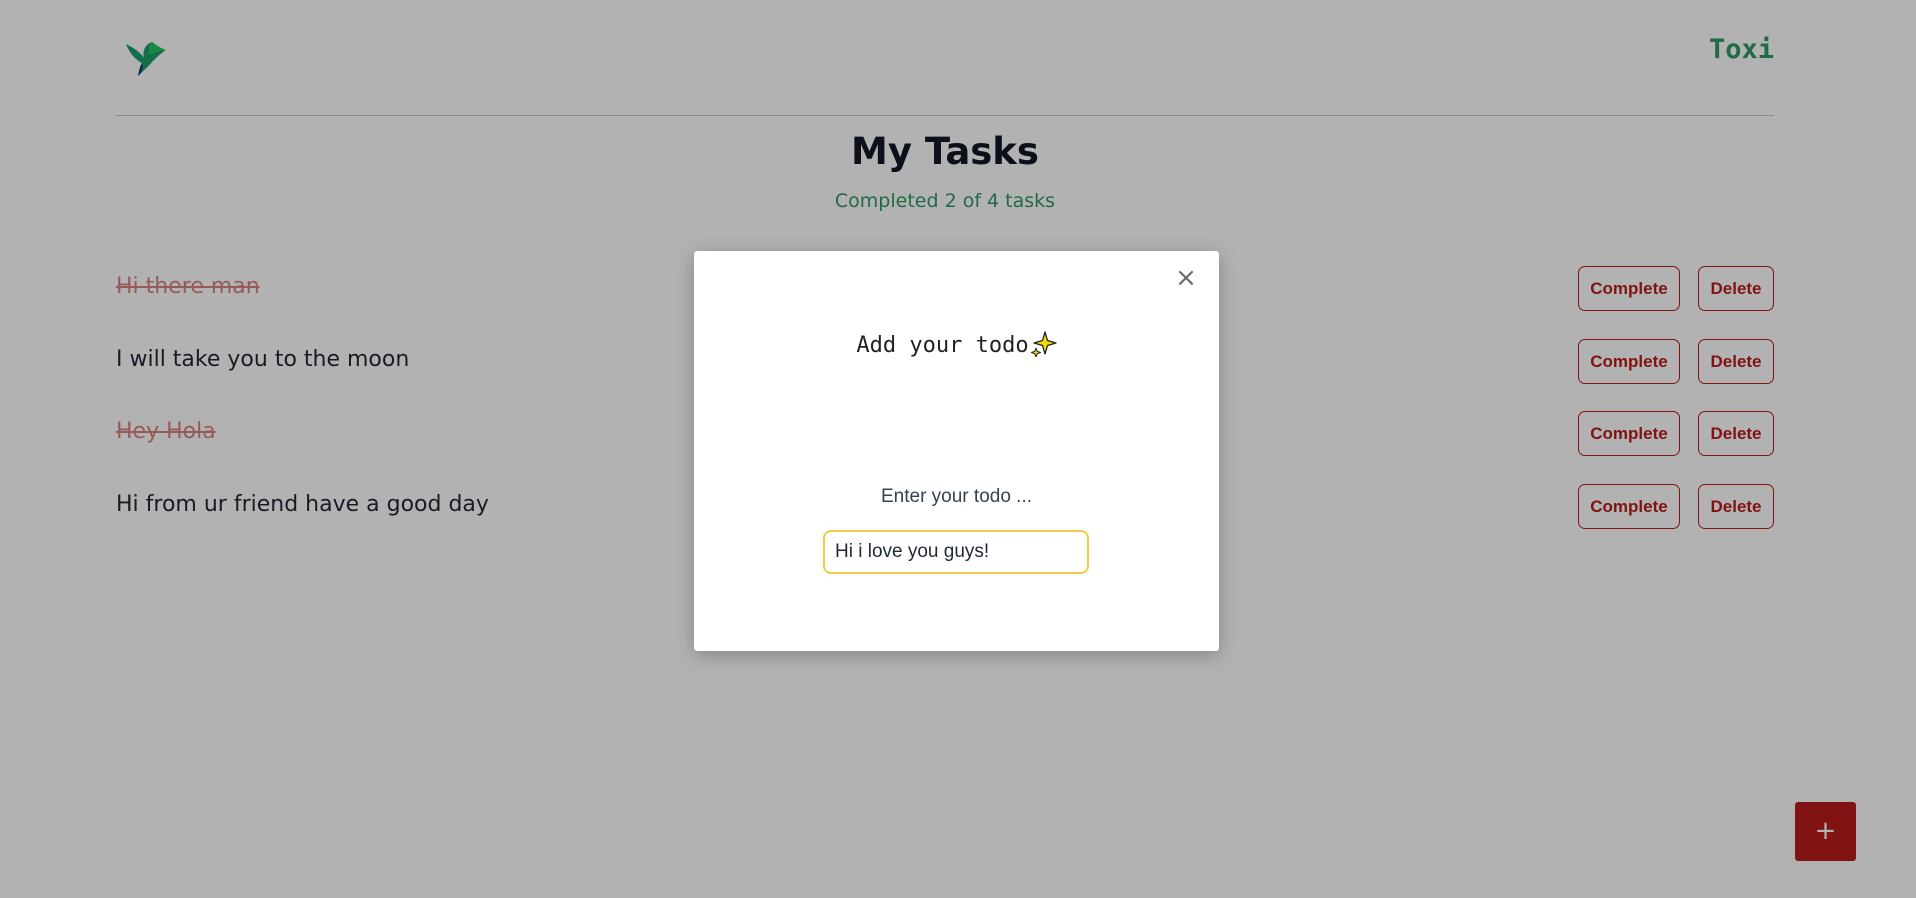 The height and width of the screenshot is (898, 1916). What do you see at coordinates (942, 345) in the screenshot?
I see `modal-heading-text: Add your todo` at bounding box center [942, 345].